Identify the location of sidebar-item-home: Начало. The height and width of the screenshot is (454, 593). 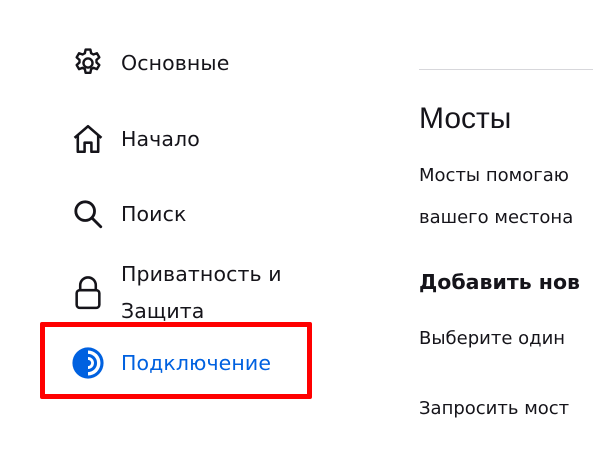
(134, 139).